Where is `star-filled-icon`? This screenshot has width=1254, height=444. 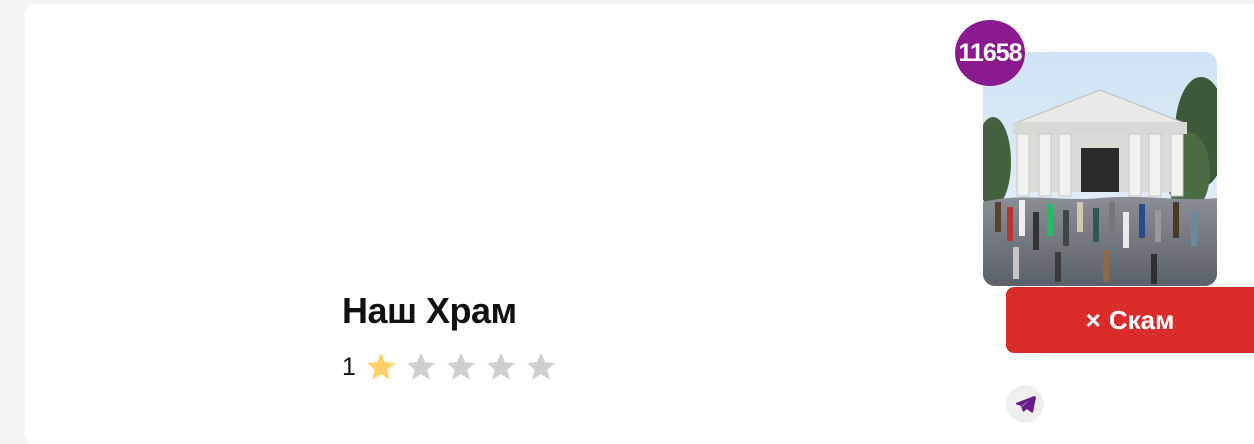
star-filled-icon is located at coordinates (381, 367).